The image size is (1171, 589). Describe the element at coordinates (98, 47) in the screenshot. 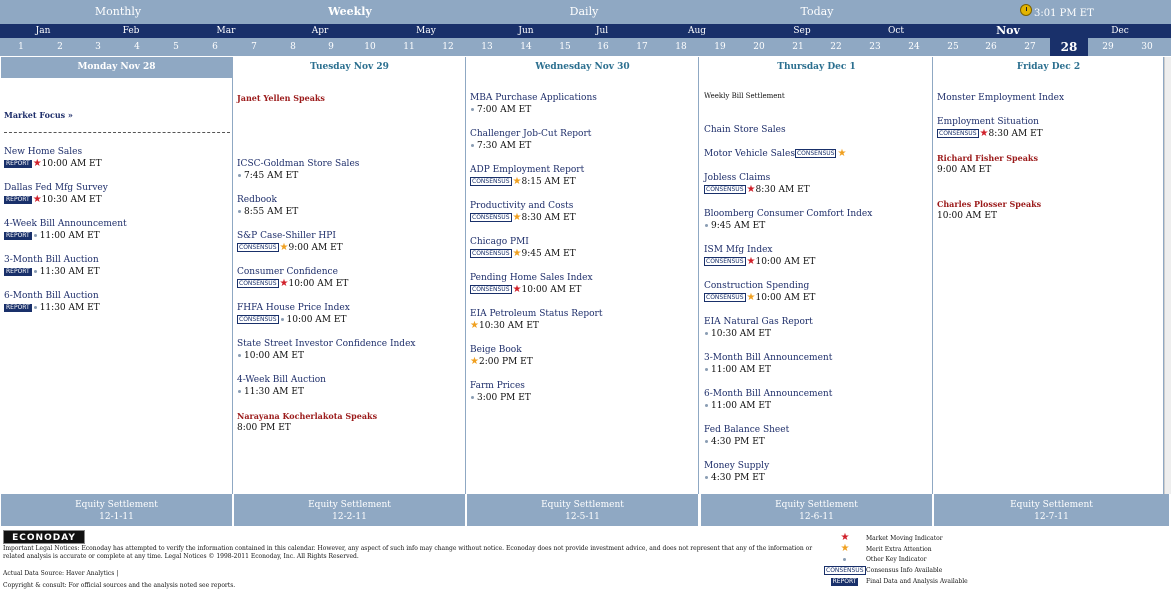

I see `day-3: 3` at that location.